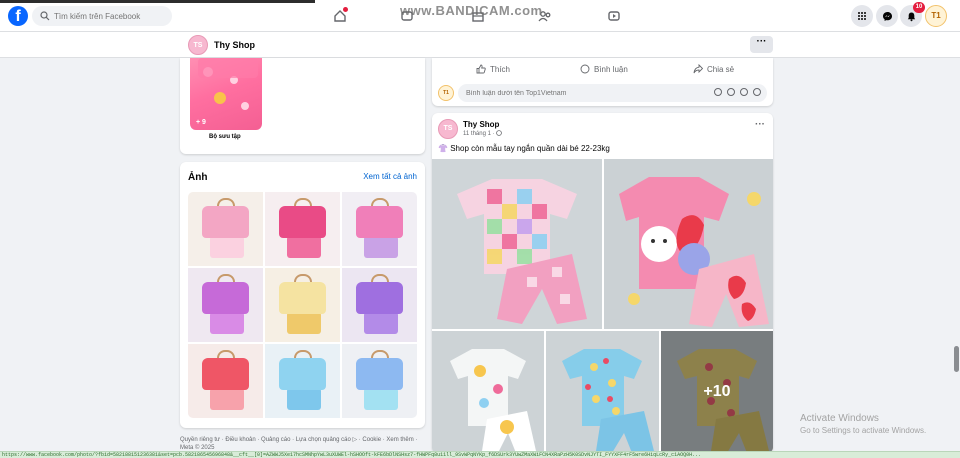 This screenshot has width=960, height=458. I want to click on messenger-icon, so click(887, 16).